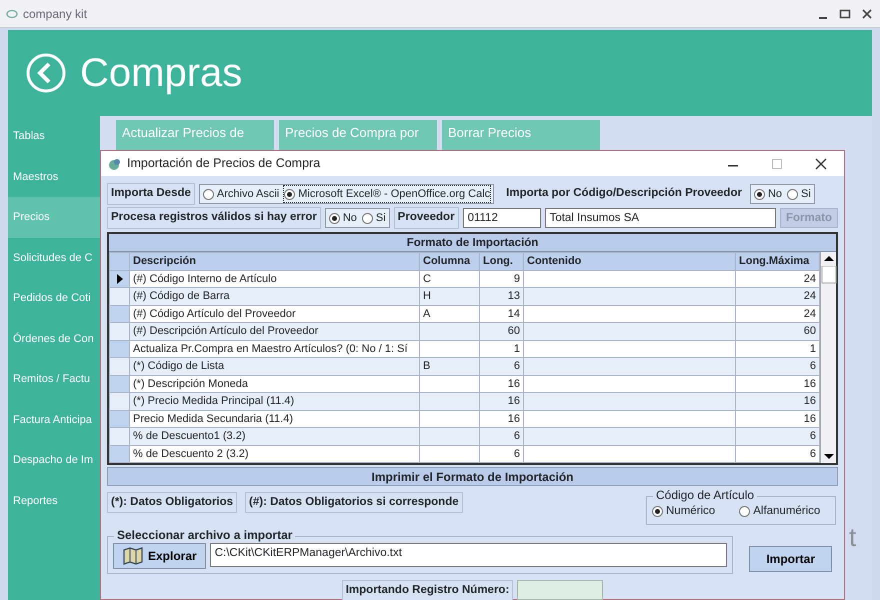  Describe the element at coordinates (684, 511) in the screenshot. I see `radio-option: Numérico` at that location.